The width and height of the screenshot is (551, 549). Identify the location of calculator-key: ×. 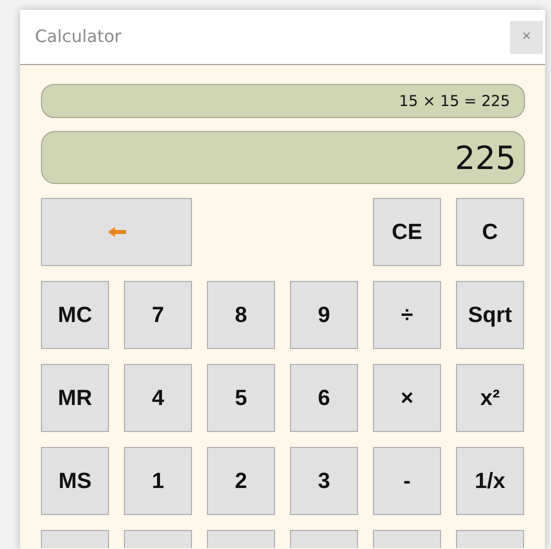
(407, 398).